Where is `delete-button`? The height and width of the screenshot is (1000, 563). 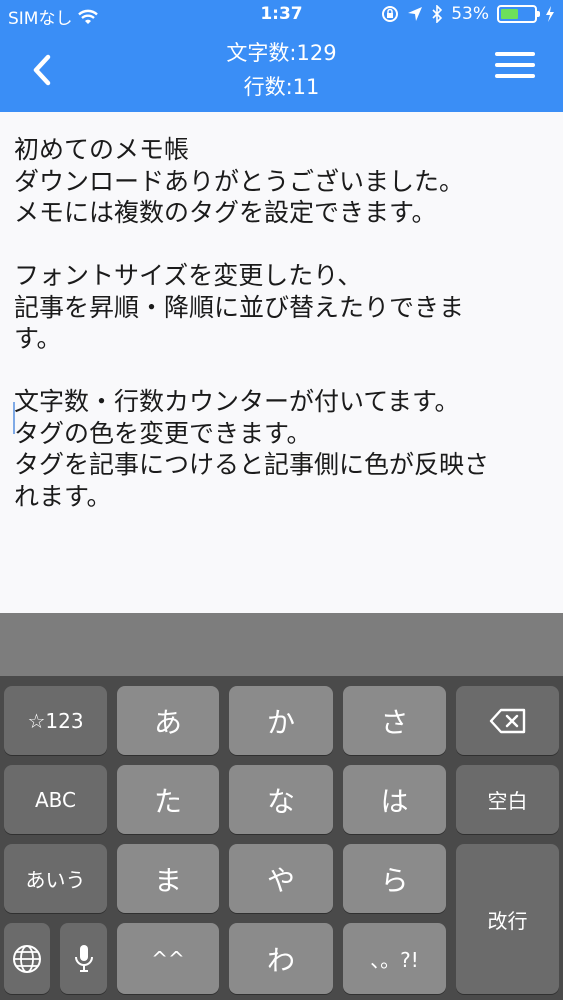
delete-button is located at coordinates (507, 720).